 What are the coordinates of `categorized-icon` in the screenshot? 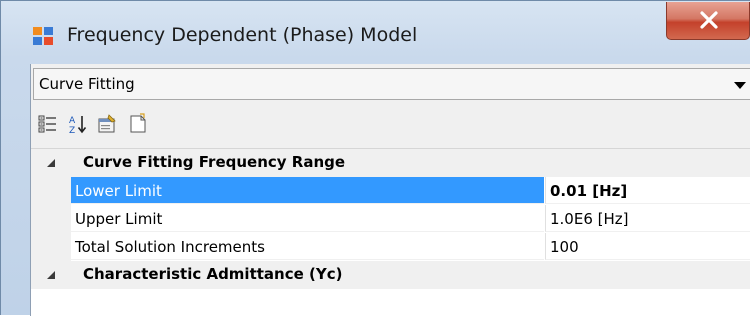 It's located at (48, 124).